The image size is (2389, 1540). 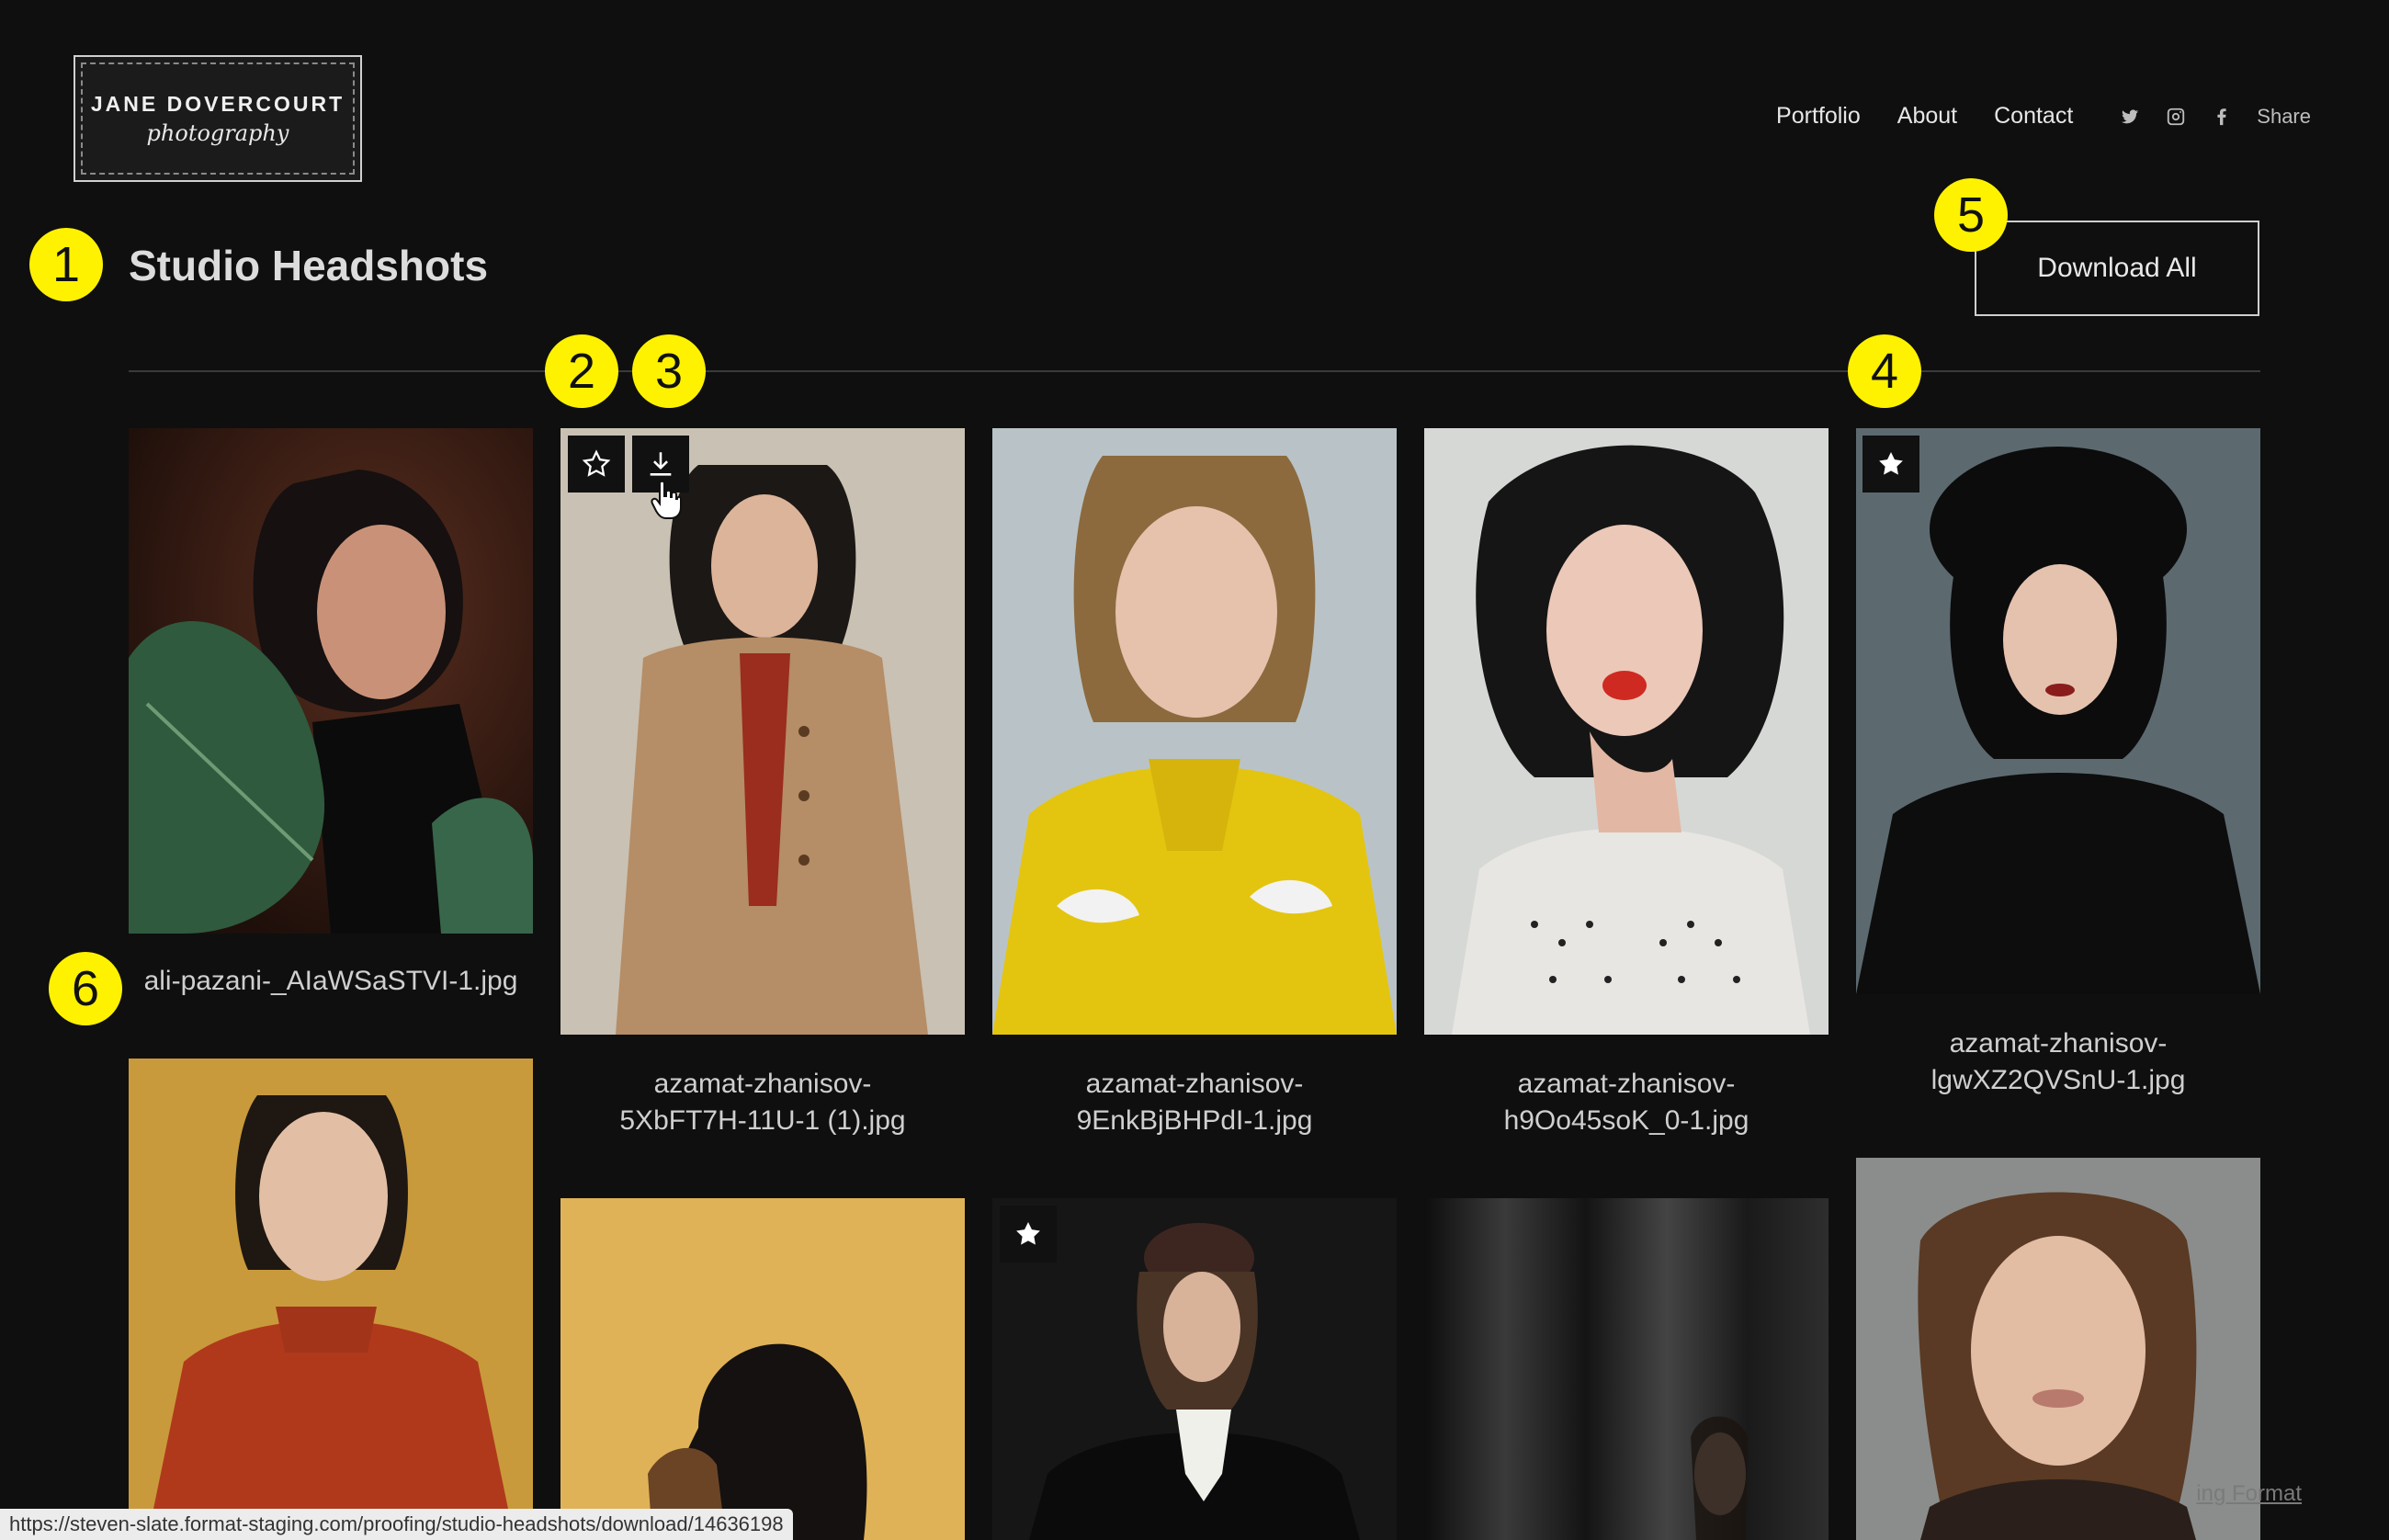 I want to click on photo-caption: azamat-zhanisov- 5XbFT7H-11U-1 (1).jpg, so click(x=763, y=1102).